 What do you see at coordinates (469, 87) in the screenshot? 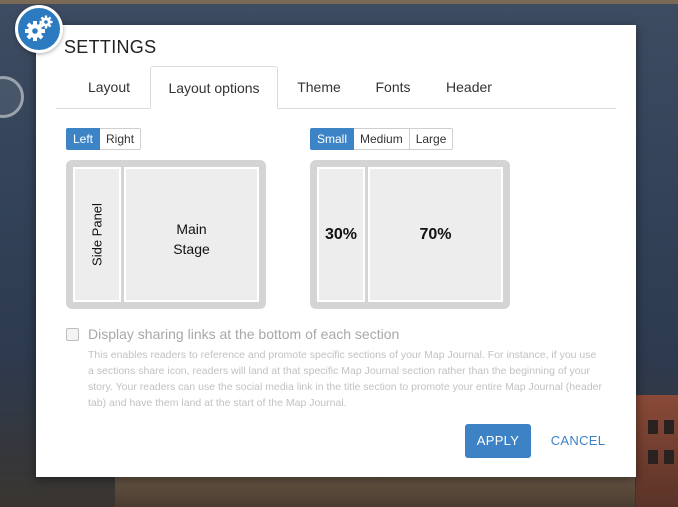
I see `tab-header: Header` at bounding box center [469, 87].